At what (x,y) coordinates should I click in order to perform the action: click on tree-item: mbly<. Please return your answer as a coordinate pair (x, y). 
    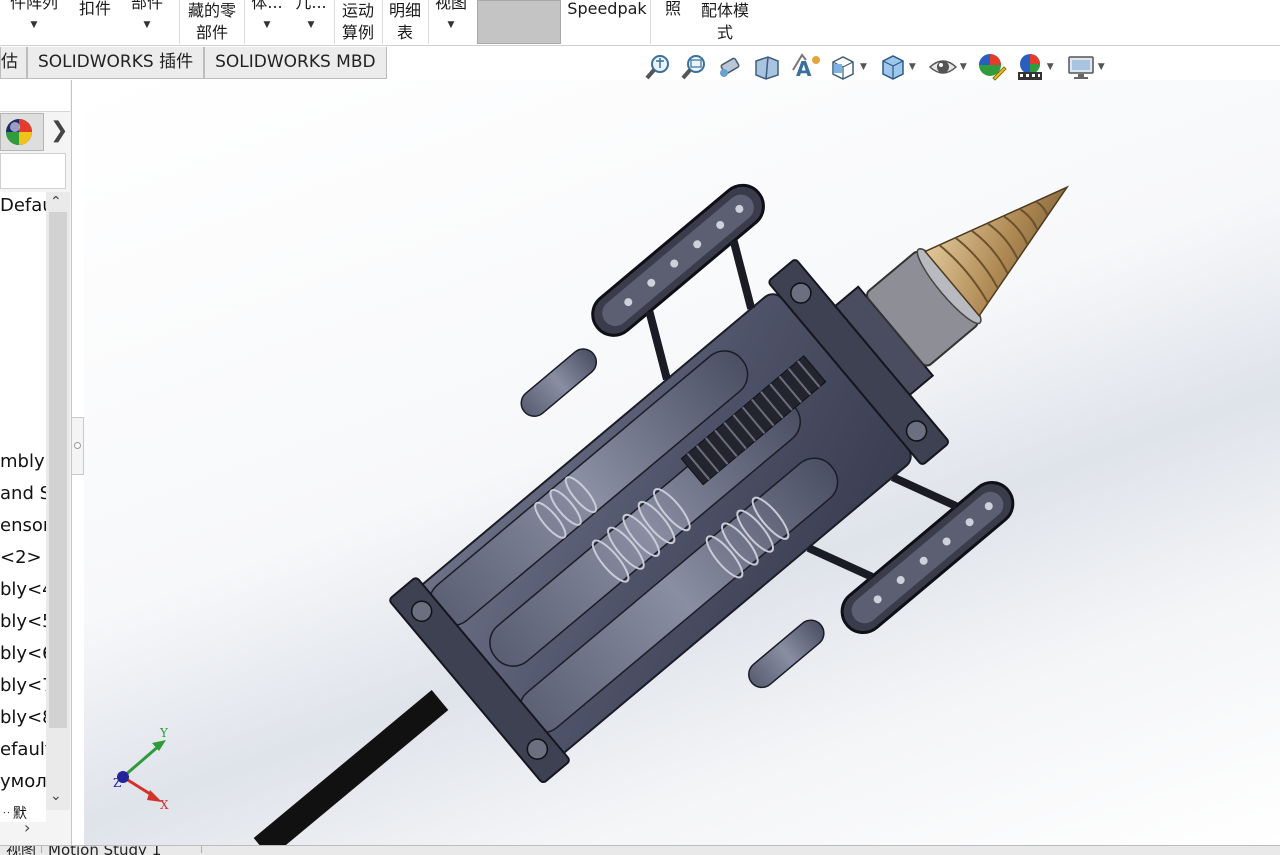
    Looking at the image, I should click on (23, 462).